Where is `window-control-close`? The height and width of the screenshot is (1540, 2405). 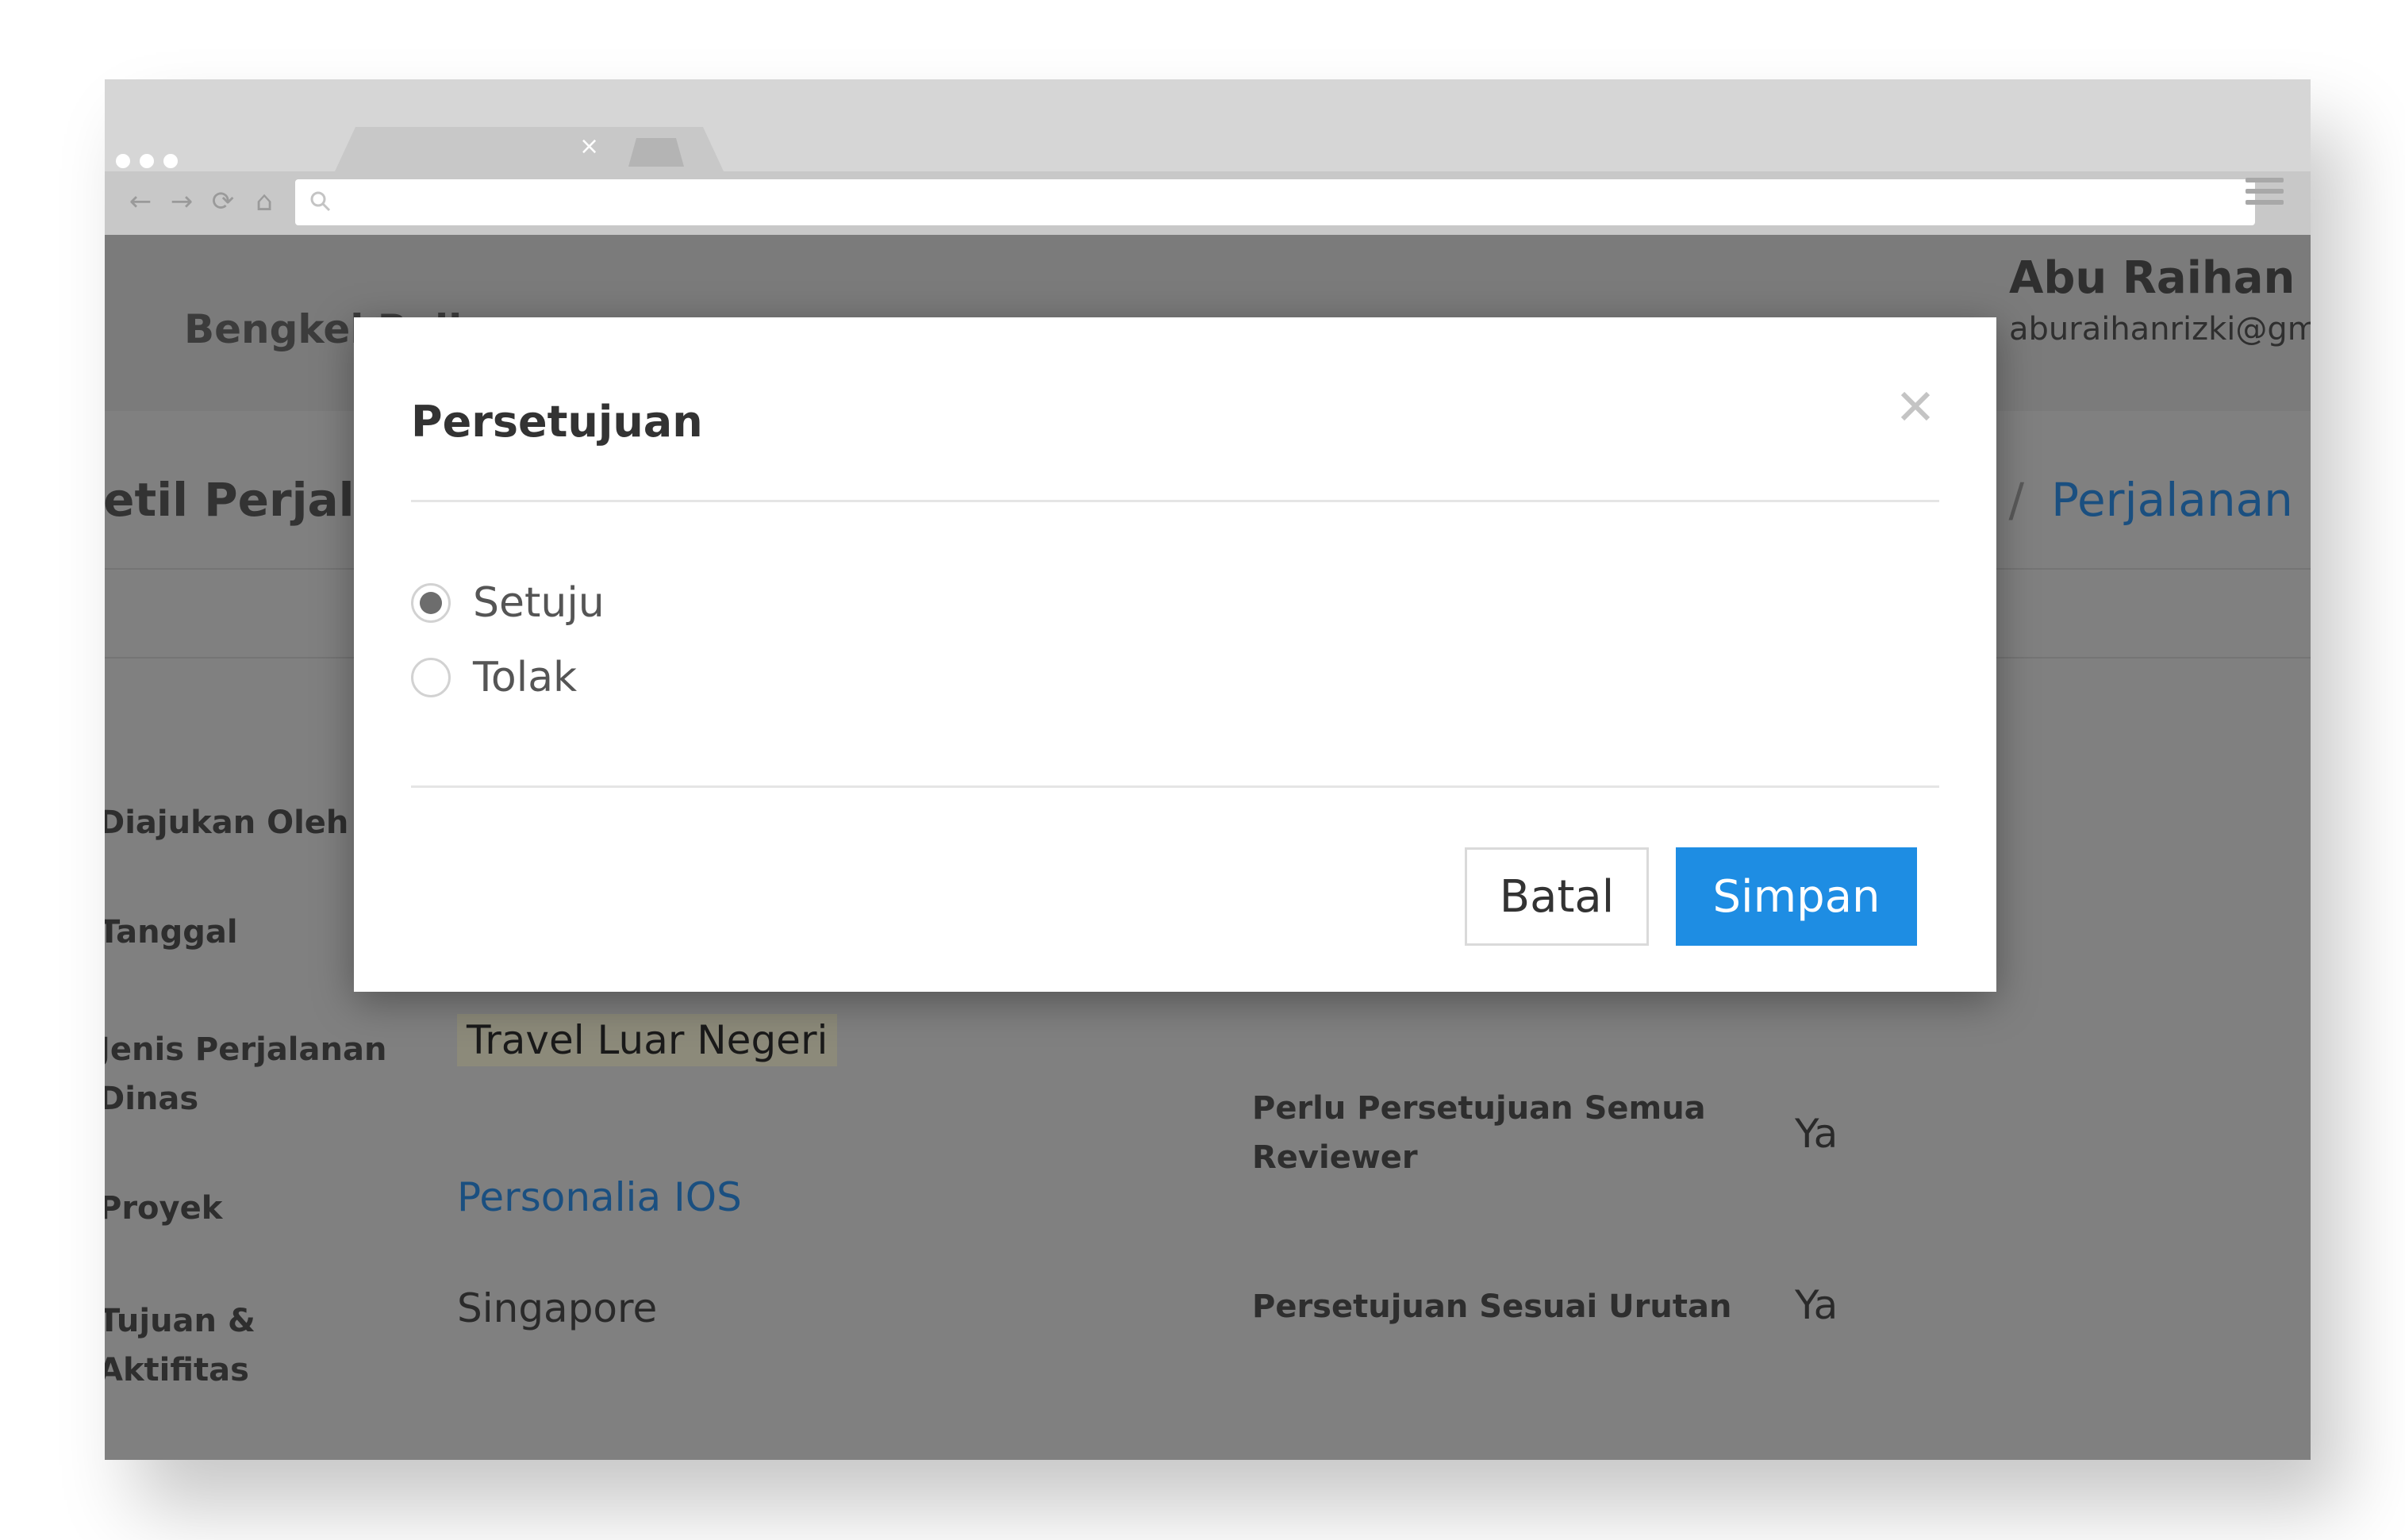
window-control-close is located at coordinates (123, 161).